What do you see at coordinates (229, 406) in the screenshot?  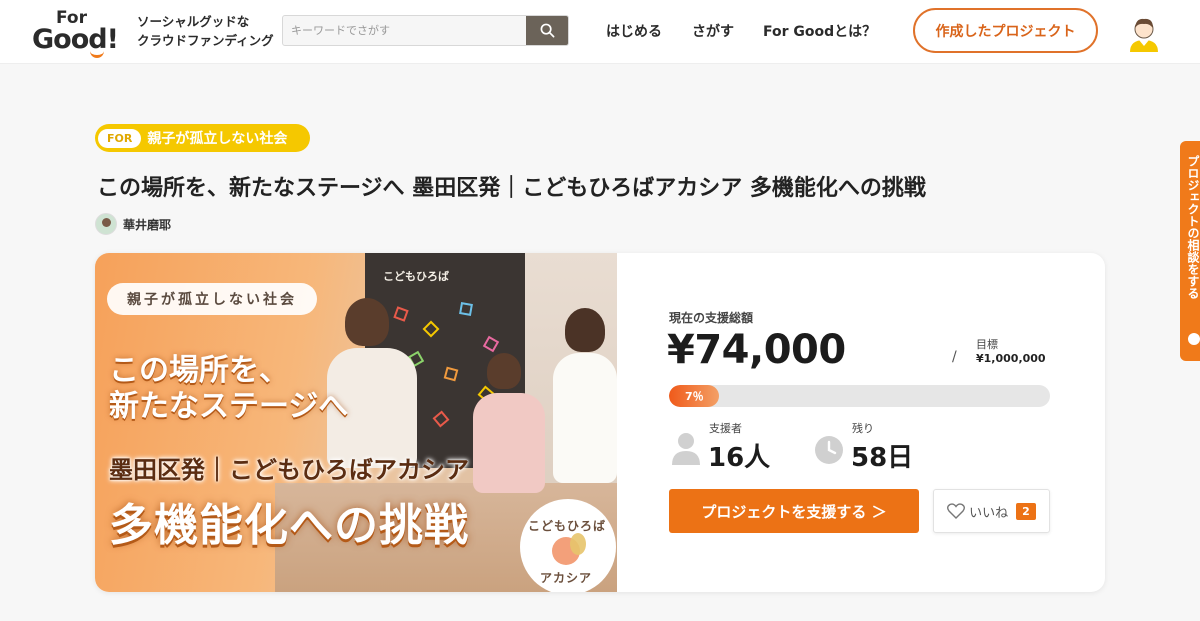 I see `hero-headline-2: 新たなステージへ` at bounding box center [229, 406].